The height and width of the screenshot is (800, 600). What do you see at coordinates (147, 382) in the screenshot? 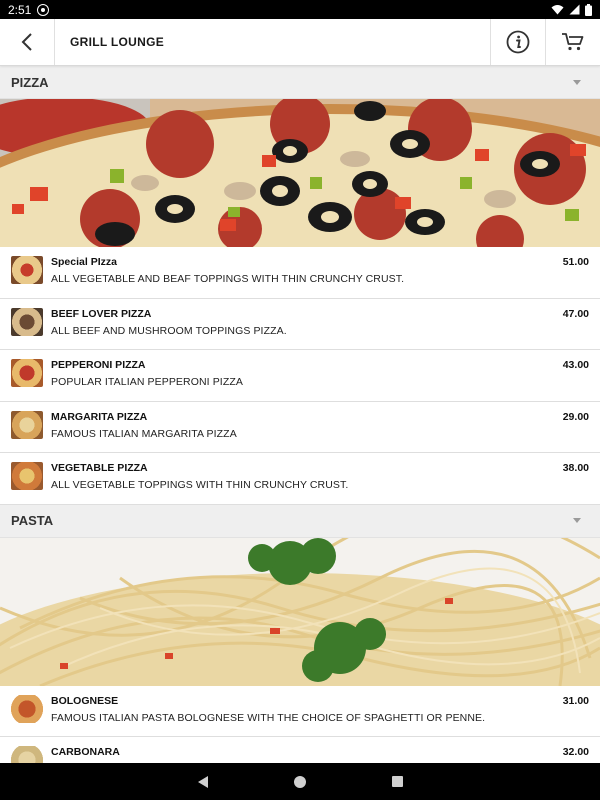
I see `item-description: POPULAR ITALIAN PEPPERONI PIZZA` at bounding box center [147, 382].